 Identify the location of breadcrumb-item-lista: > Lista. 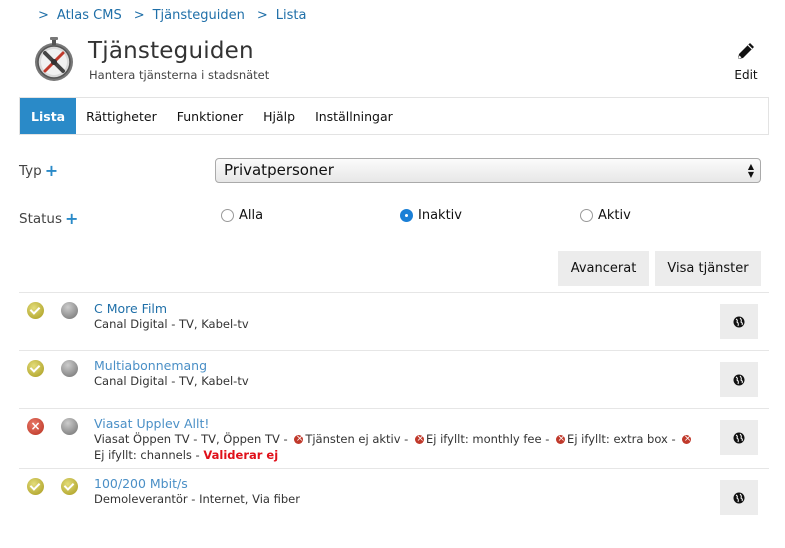
(282, 15).